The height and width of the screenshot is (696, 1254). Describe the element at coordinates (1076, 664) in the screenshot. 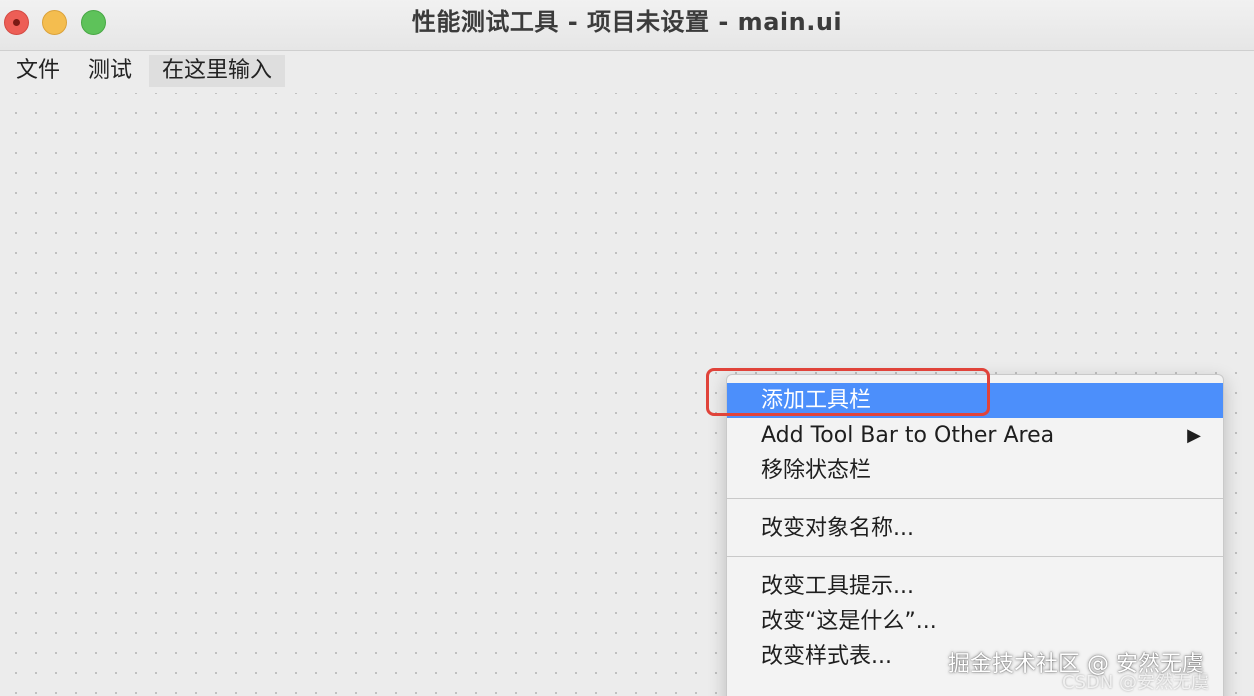

I see `juejin-watermark: 掘金技术社区 @ 安然无虞` at that location.